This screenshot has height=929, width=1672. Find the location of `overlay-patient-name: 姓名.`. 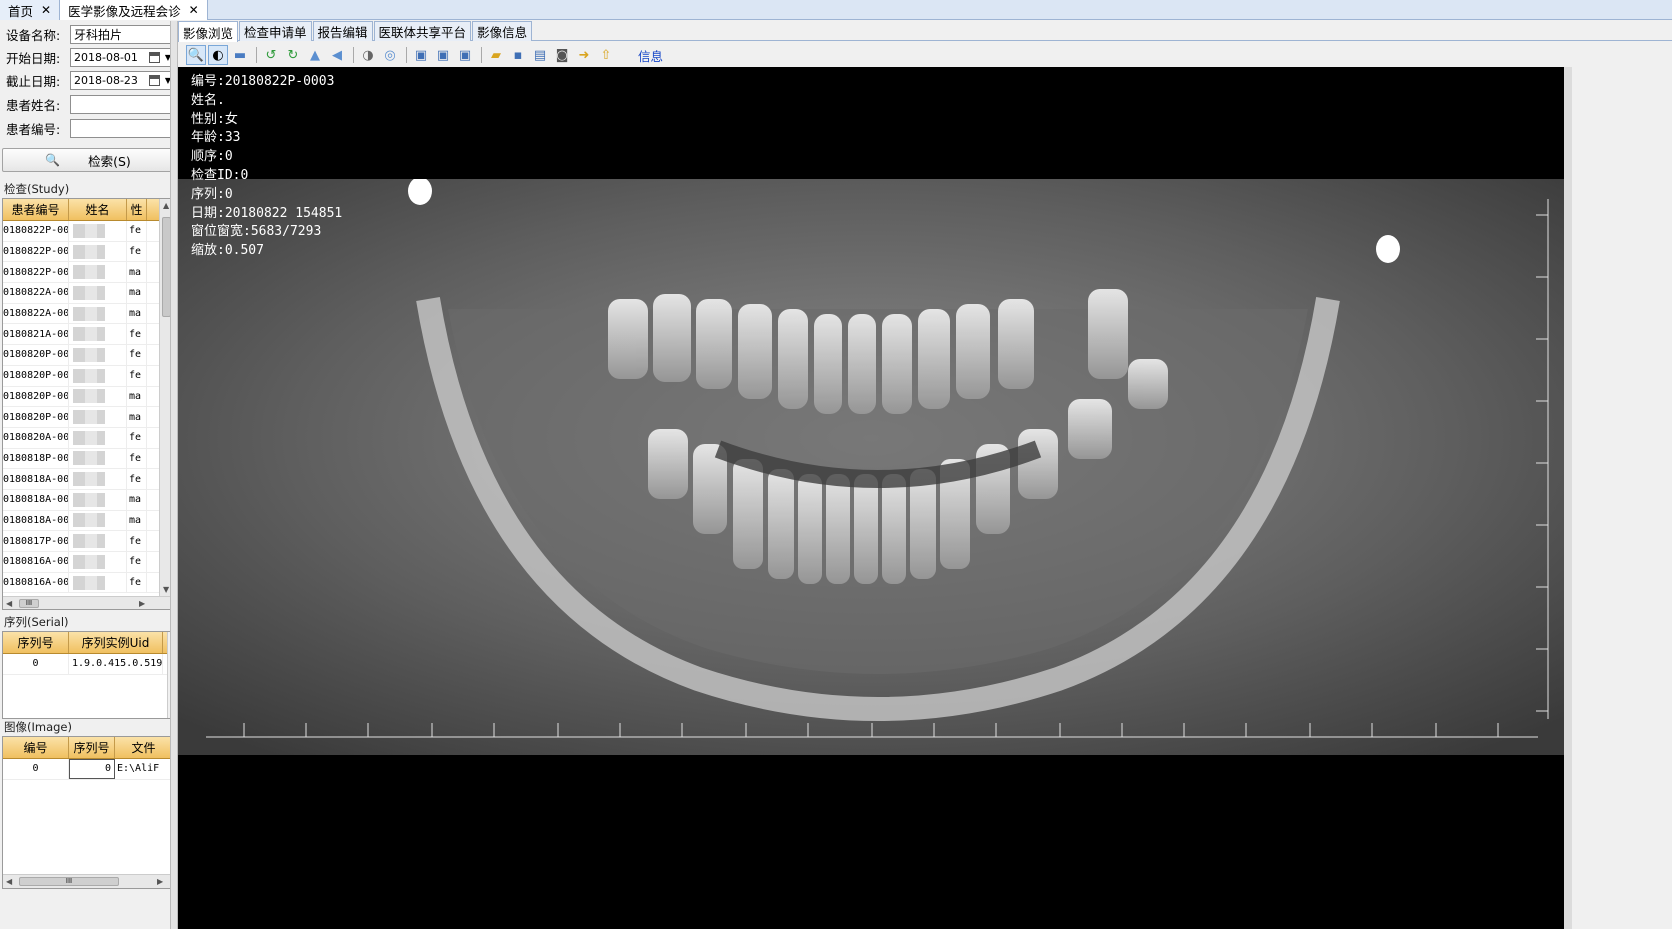

overlay-patient-name: 姓名. is located at coordinates (208, 100).